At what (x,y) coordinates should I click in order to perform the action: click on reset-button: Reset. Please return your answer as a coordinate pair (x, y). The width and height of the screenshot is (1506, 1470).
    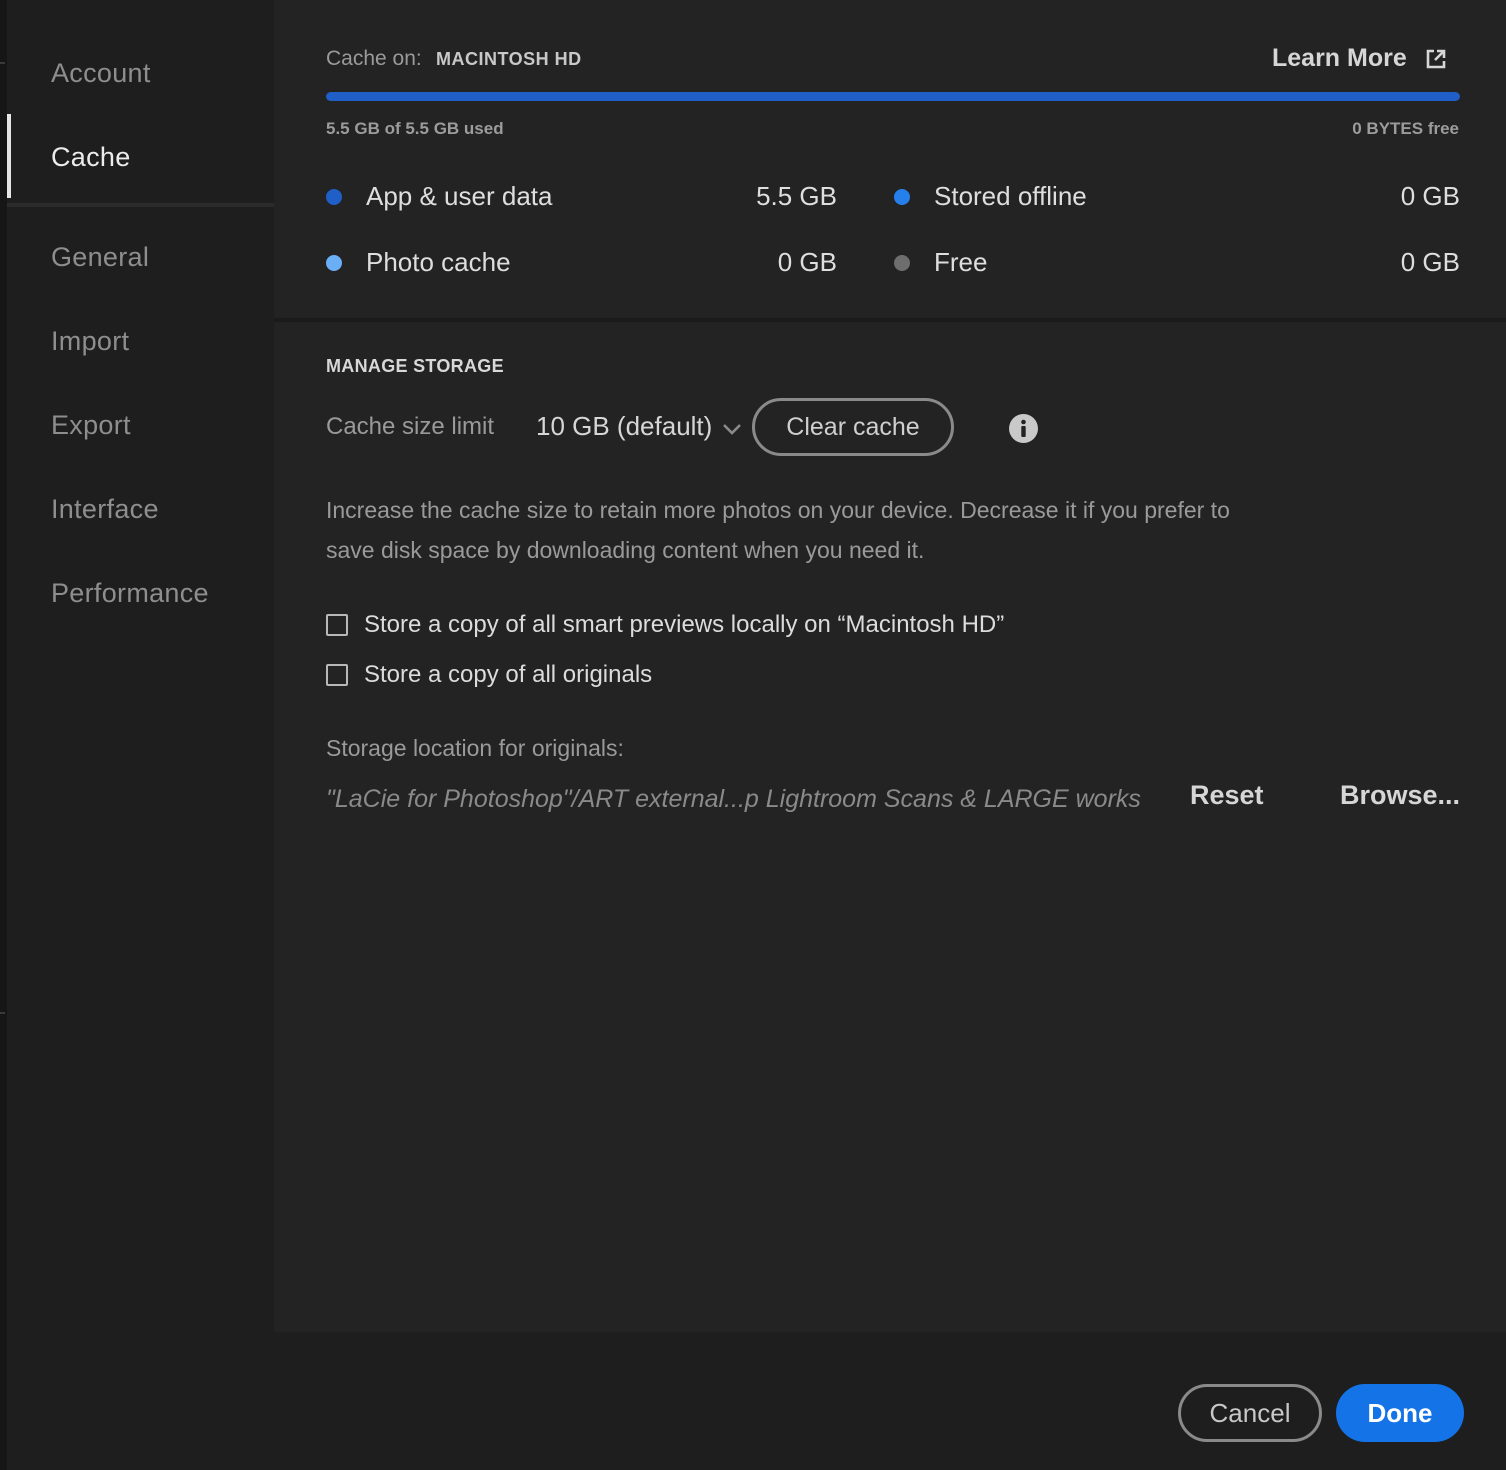
    Looking at the image, I should click on (1227, 795).